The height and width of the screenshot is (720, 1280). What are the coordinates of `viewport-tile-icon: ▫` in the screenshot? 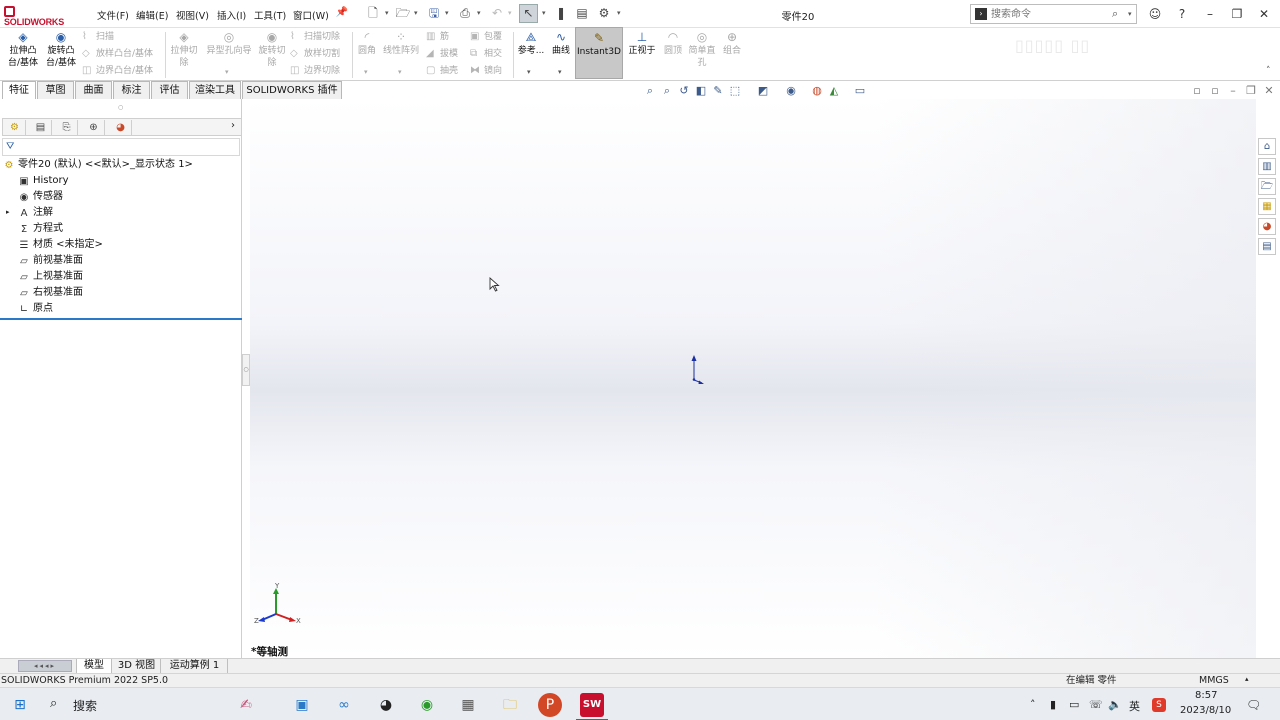 It's located at (1215, 91).